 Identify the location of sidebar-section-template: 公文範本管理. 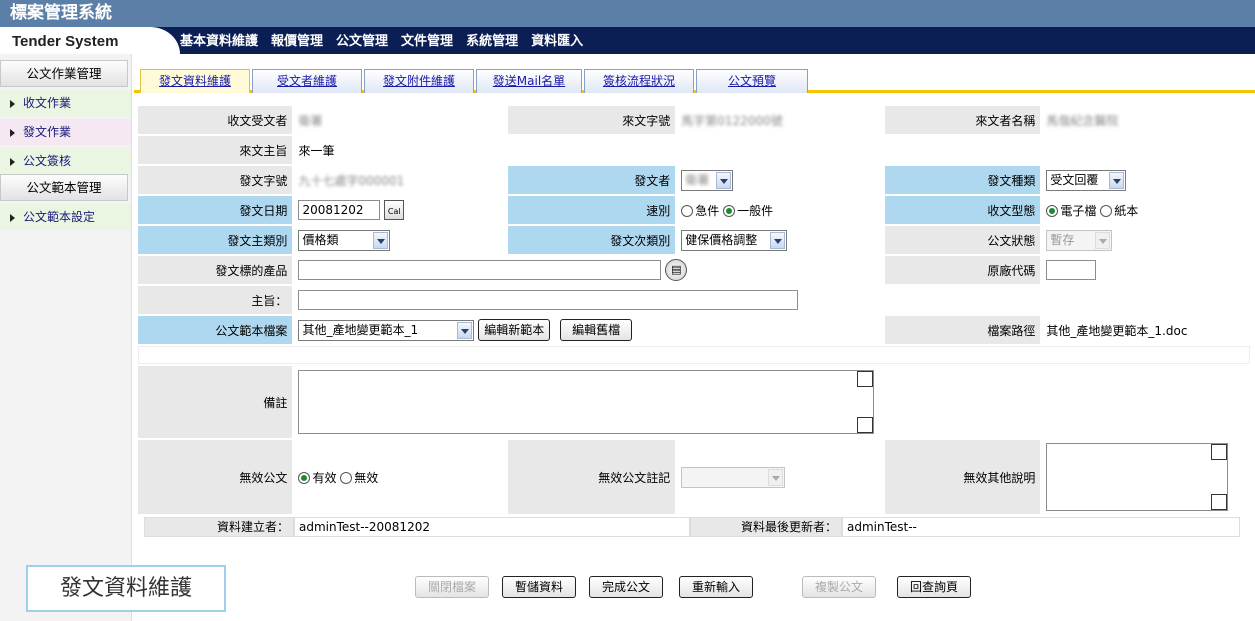
(64, 187).